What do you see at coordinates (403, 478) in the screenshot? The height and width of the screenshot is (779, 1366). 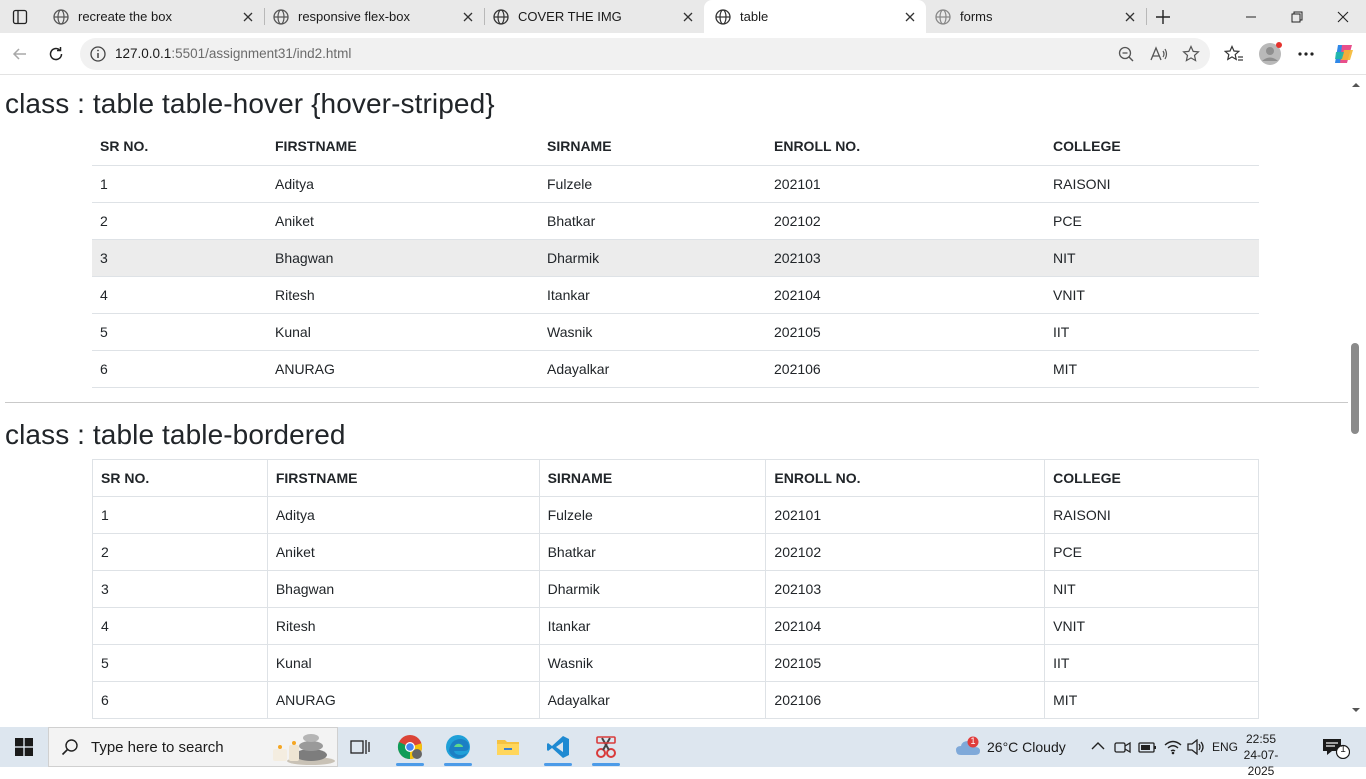 I see `column-header: FIRSTNAME` at bounding box center [403, 478].